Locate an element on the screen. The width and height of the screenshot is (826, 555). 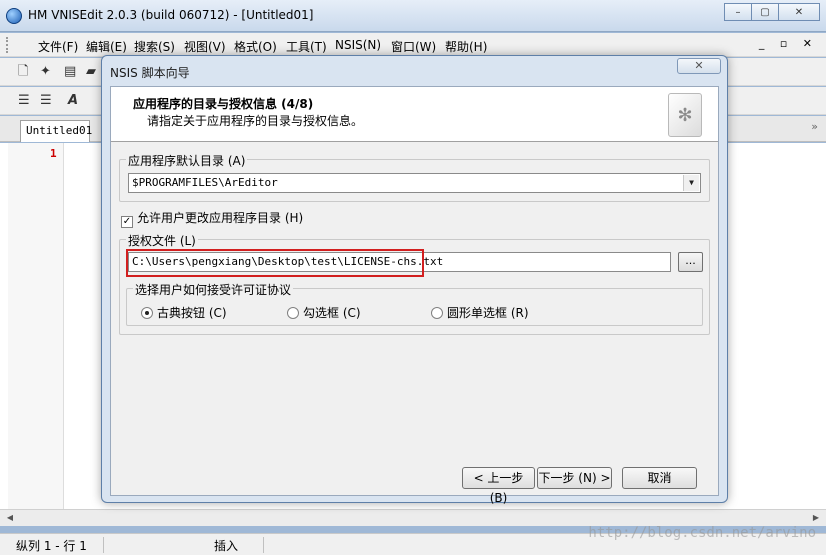
radio-checkbox-dot is located at coordinates (293, 313).